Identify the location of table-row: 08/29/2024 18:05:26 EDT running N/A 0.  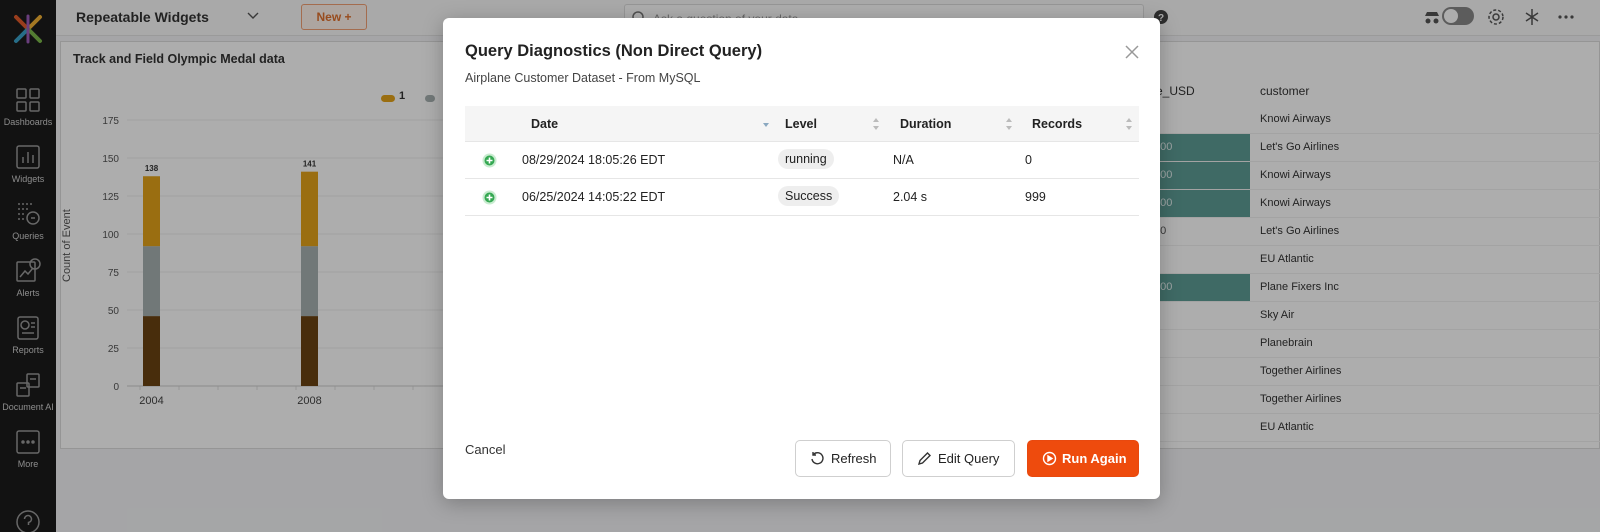
(802, 160).